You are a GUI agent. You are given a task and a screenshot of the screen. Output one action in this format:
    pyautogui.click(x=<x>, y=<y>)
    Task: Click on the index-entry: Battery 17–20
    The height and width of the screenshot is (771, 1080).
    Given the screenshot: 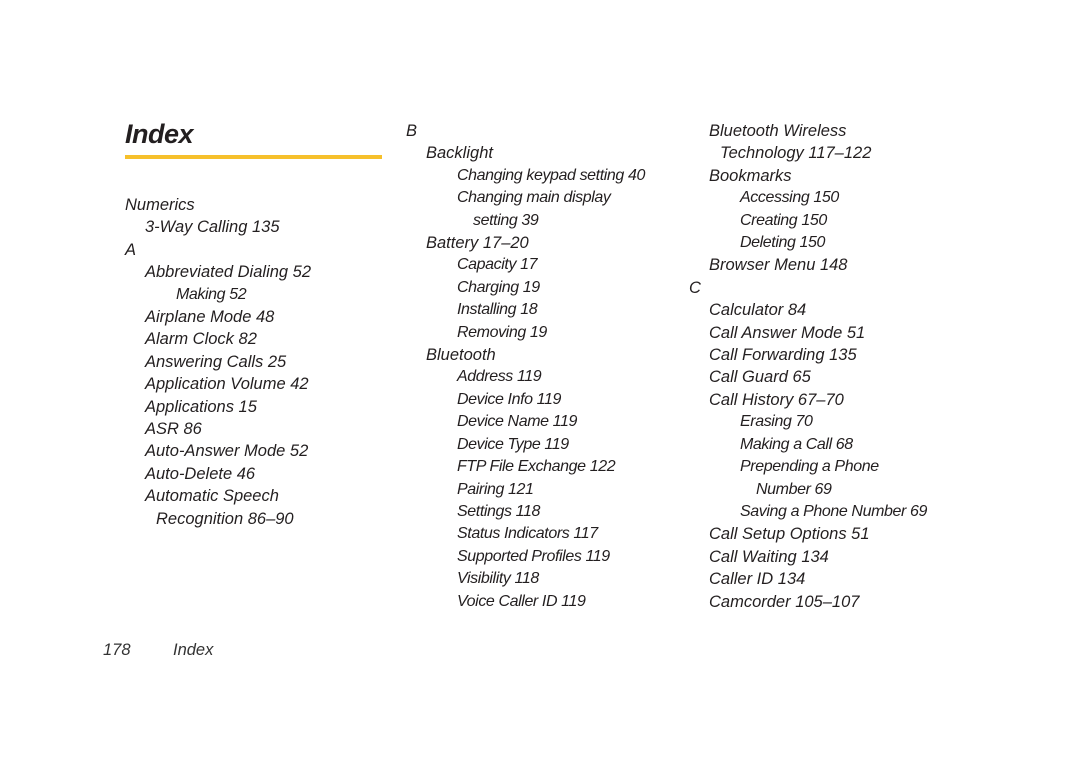 What is the action you would take?
    pyautogui.click(x=477, y=243)
    